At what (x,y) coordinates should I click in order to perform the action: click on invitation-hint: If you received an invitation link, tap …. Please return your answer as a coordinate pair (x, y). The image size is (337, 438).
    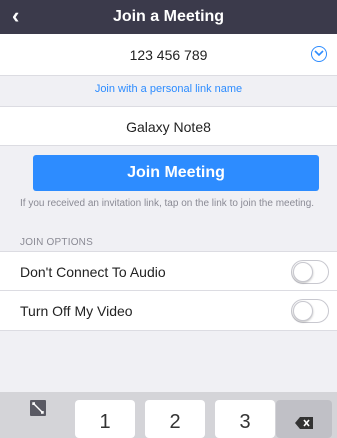
    Looking at the image, I should click on (167, 203).